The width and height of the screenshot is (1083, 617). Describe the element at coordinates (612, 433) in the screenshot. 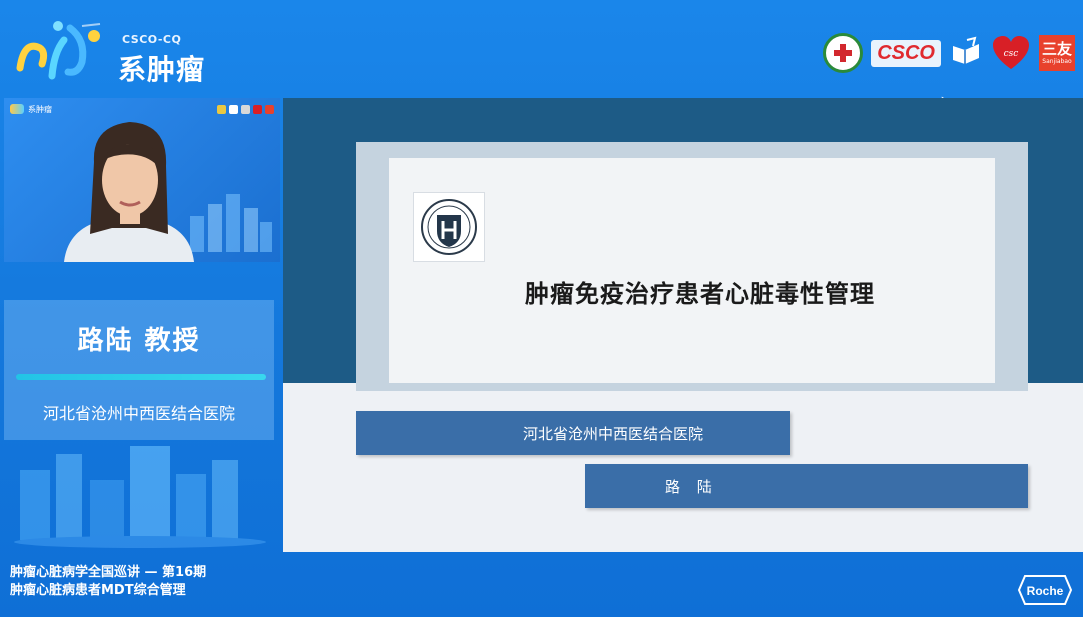

I see `slide-hospital-text: 河北省沧州中西医结合医院` at that location.